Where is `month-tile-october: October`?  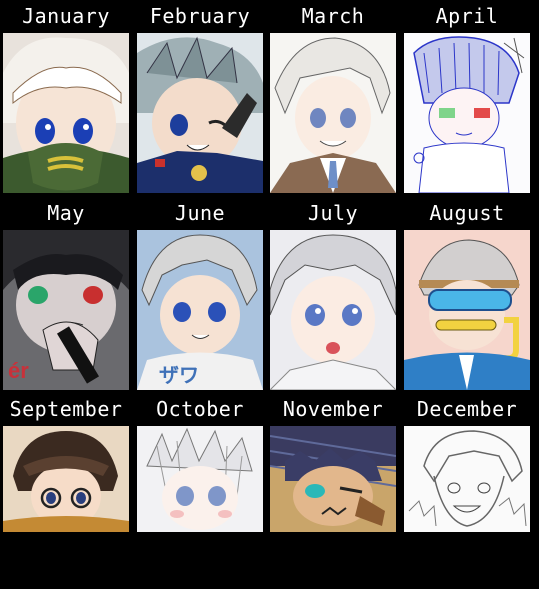
month-tile-october: October is located at coordinates (200, 491).